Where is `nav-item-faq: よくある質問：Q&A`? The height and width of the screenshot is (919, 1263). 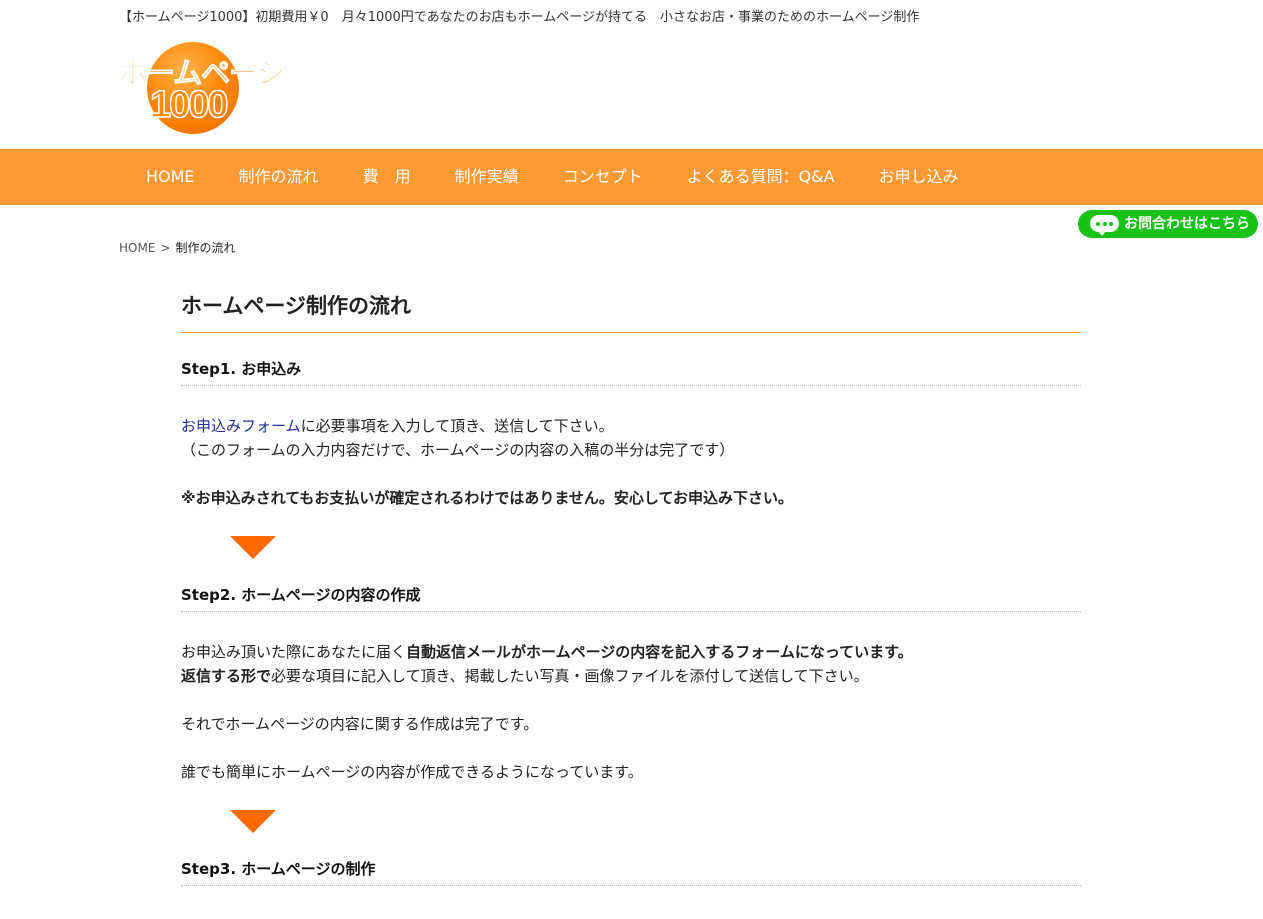 nav-item-faq: よくある質問：Q&A is located at coordinates (761, 177).